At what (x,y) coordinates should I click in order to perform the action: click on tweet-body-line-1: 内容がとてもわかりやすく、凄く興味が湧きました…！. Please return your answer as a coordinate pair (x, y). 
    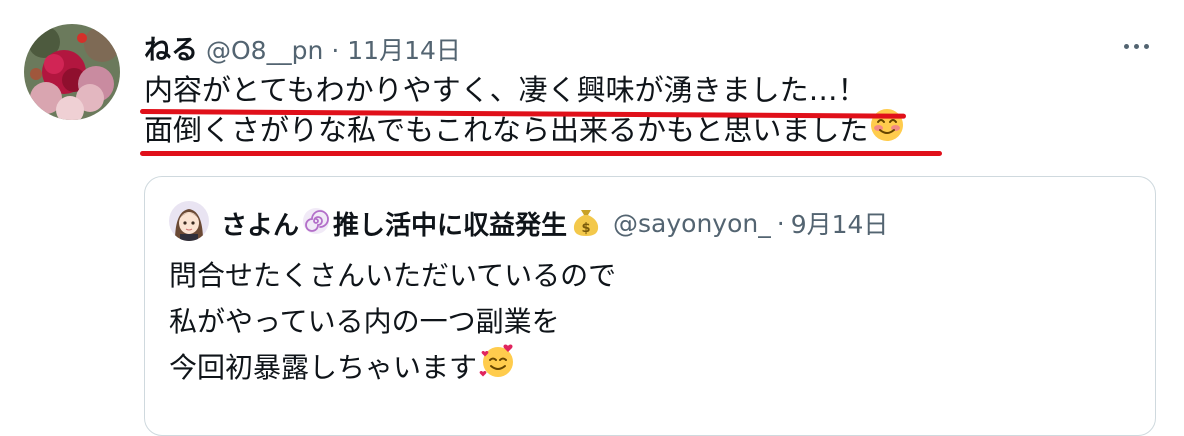
    Looking at the image, I should click on (524, 90).